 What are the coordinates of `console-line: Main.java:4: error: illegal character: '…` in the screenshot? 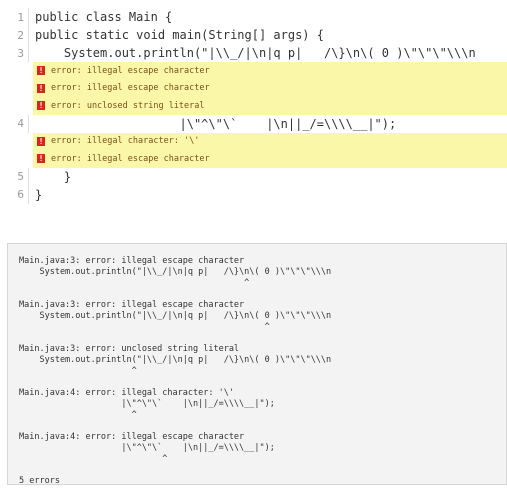 It's located at (126, 393).